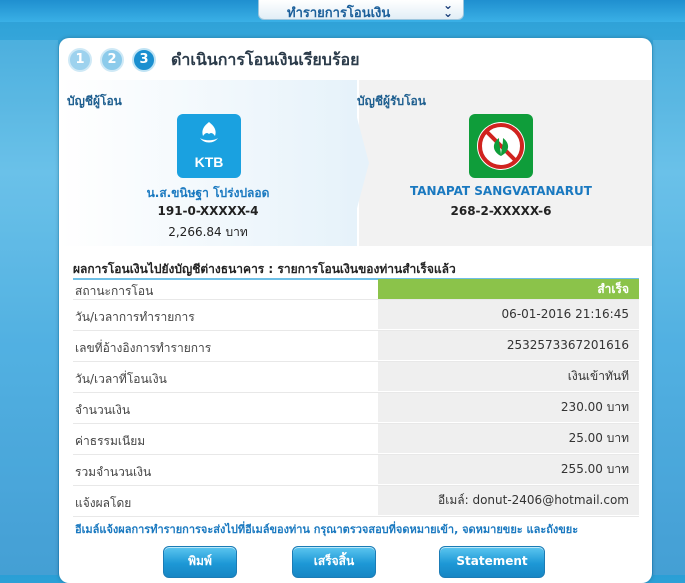 The height and width of the screenshot is (583, 685). I want to click on row-label: สถานะการโอน, so click(114, 291).